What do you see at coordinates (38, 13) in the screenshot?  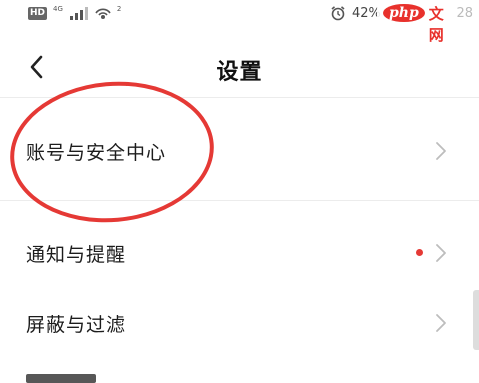 I see `hd-badge: HD` at bounding box center [38, 13].